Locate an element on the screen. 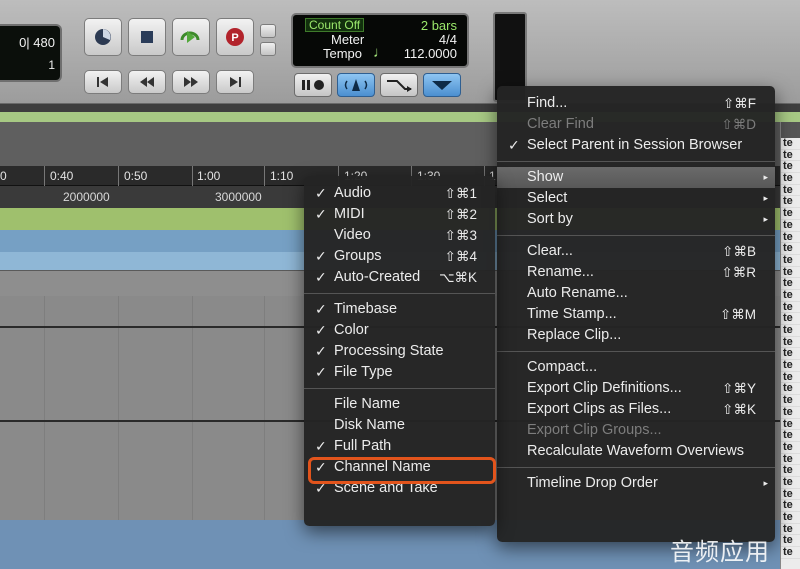  tempo-value: 112.0000 is located at coordinates (430, 53).